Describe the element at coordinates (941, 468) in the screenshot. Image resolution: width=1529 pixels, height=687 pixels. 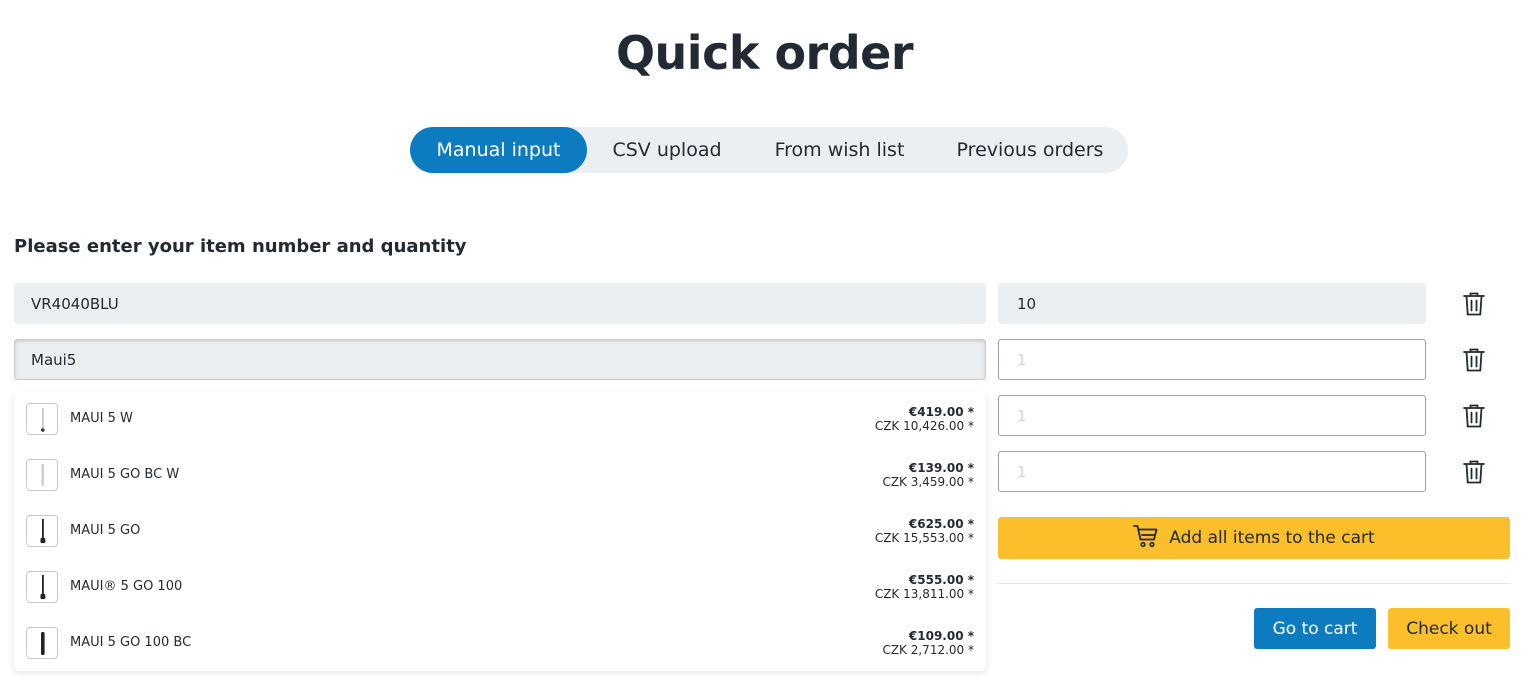
I see `price-eur: €139.00 *` at that location.